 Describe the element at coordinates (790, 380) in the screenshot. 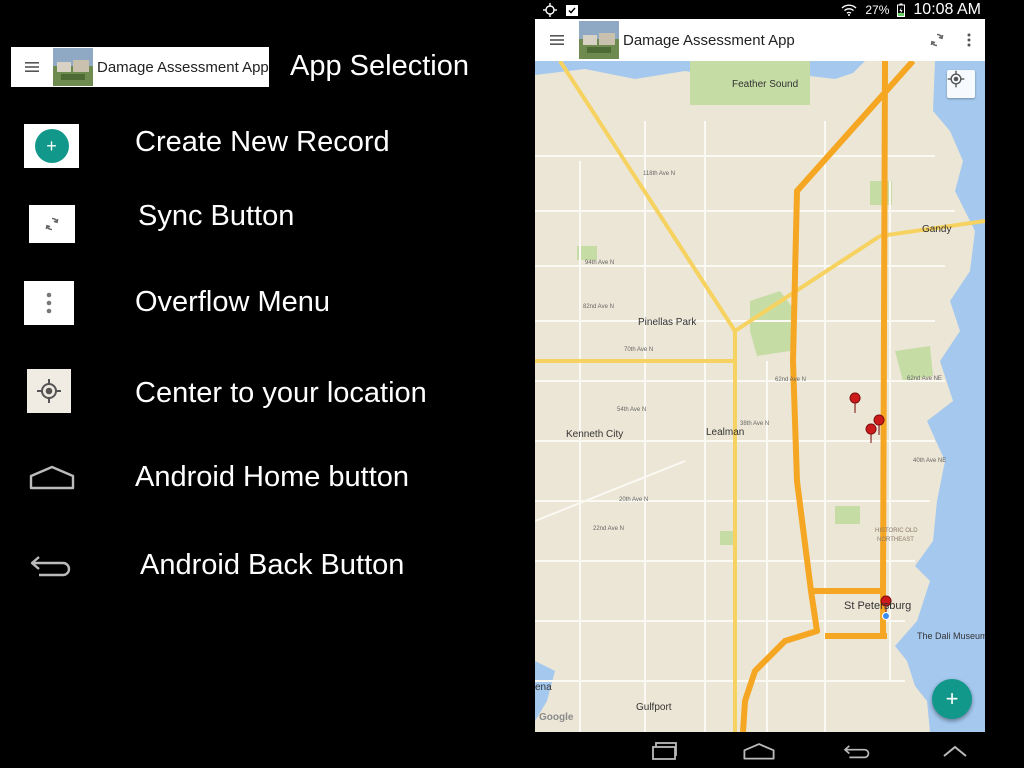

I see `map-street-label: 62nd Ave N` at that location.